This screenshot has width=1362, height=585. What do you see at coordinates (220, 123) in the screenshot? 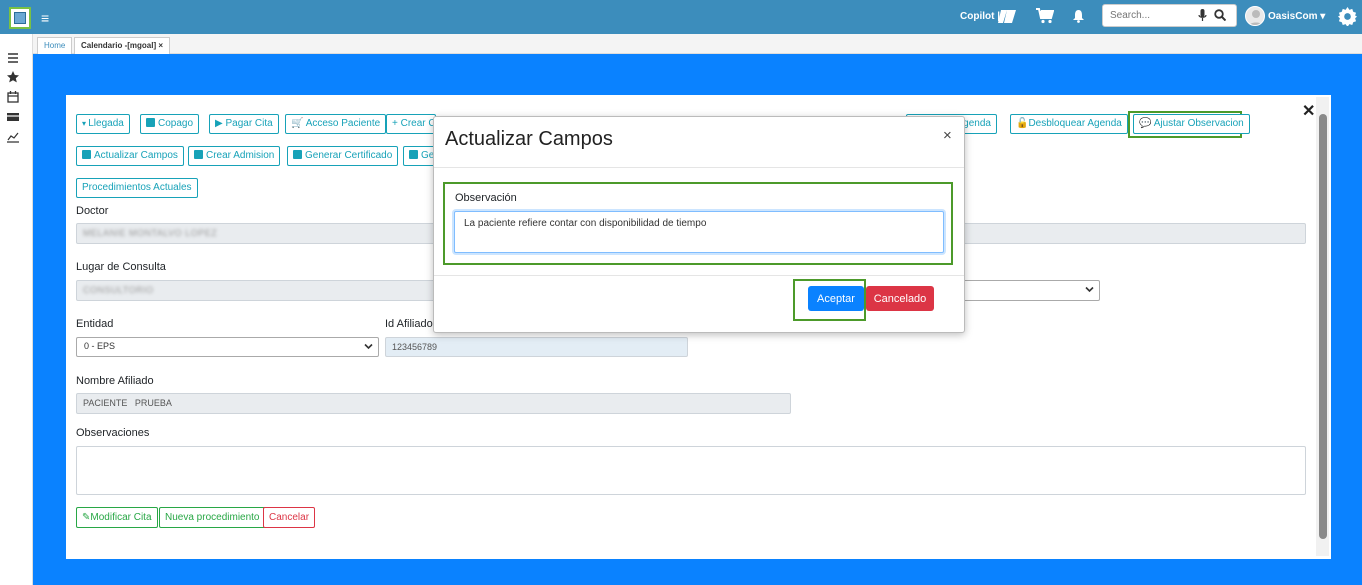
I see `play-icon: ▶` at bounding box center [220, 123].